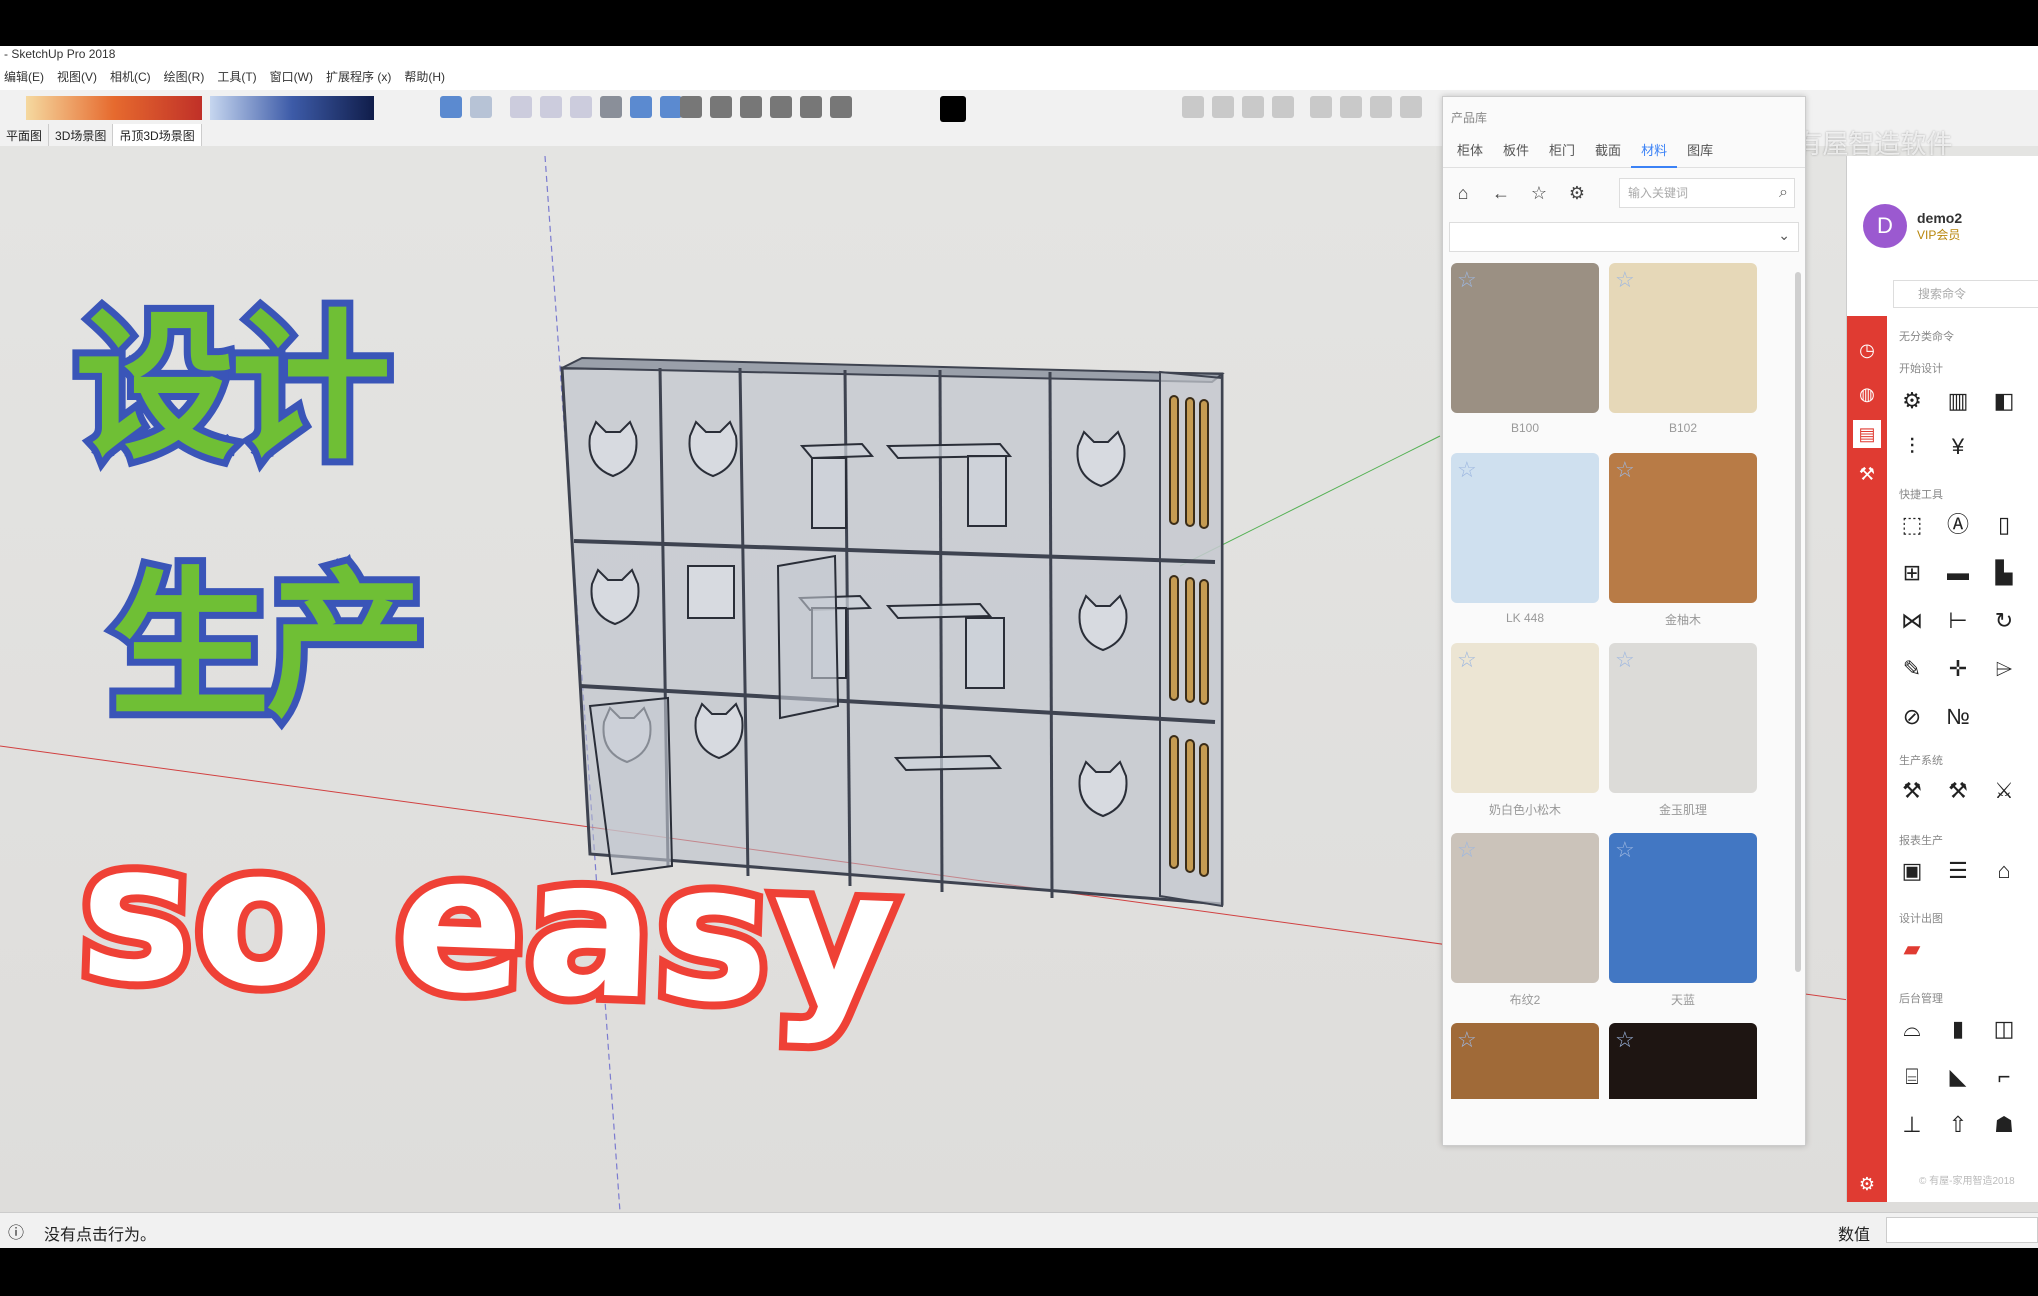 The width and height of the screenshot is (2038, 1296). Describe the element at coordinates (1912, 401) in the screenshot. I see `settings-gear-icon: ⚙` at that location.